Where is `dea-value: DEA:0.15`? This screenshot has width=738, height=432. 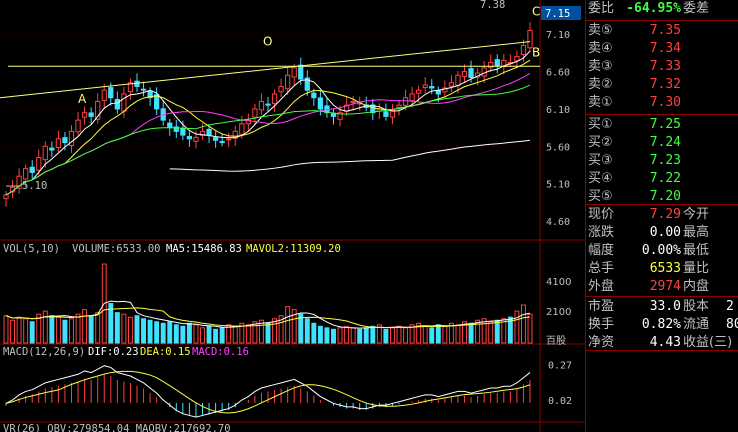
dea-value: DEA:0.15 is located at coordinates (165, 352).